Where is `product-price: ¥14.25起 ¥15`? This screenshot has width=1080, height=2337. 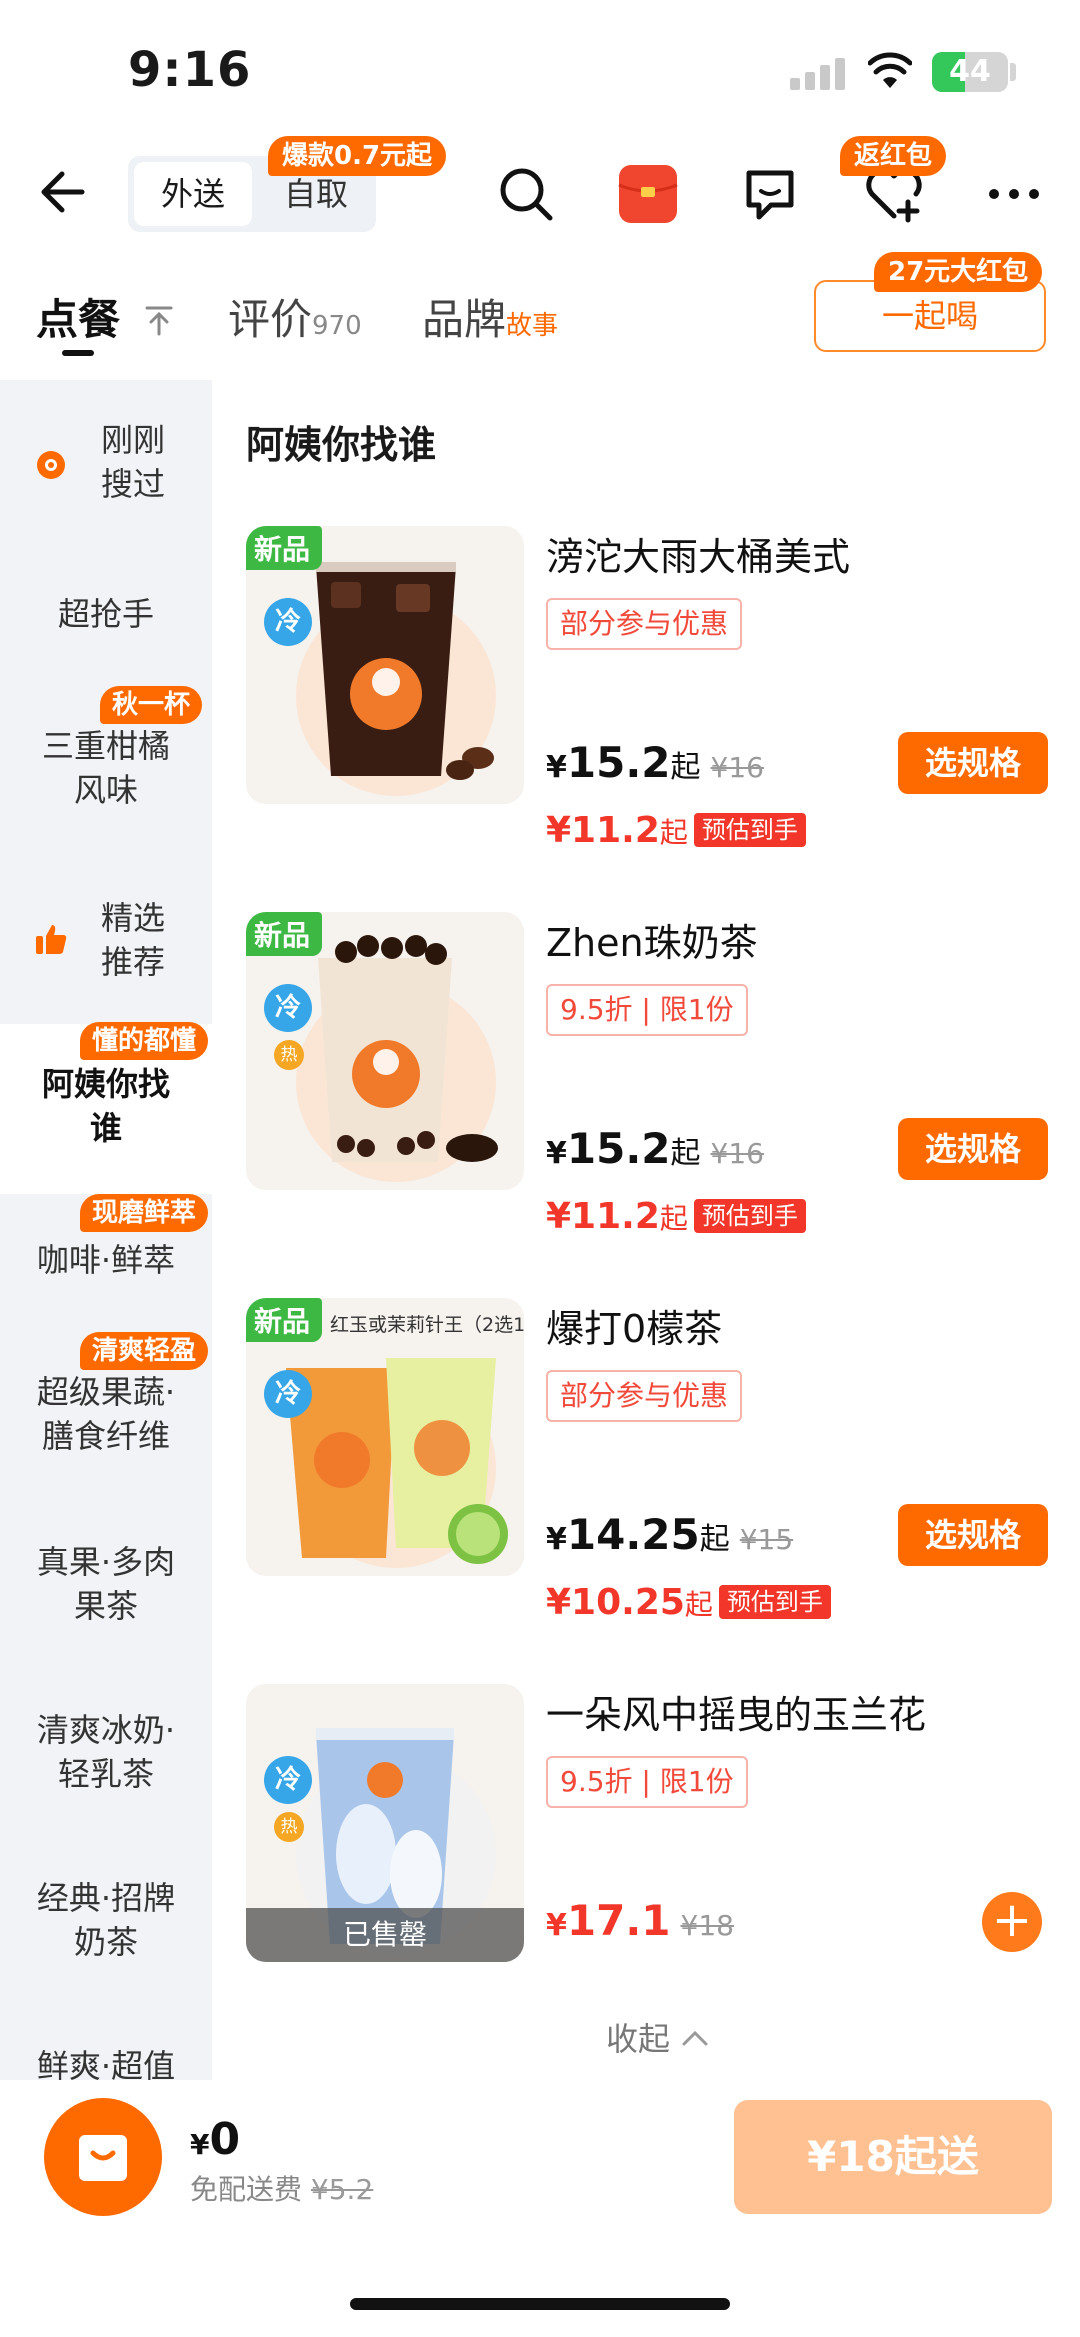
product-price: ¥14.25起 ¥15 is located at coordinates (670, 1534).